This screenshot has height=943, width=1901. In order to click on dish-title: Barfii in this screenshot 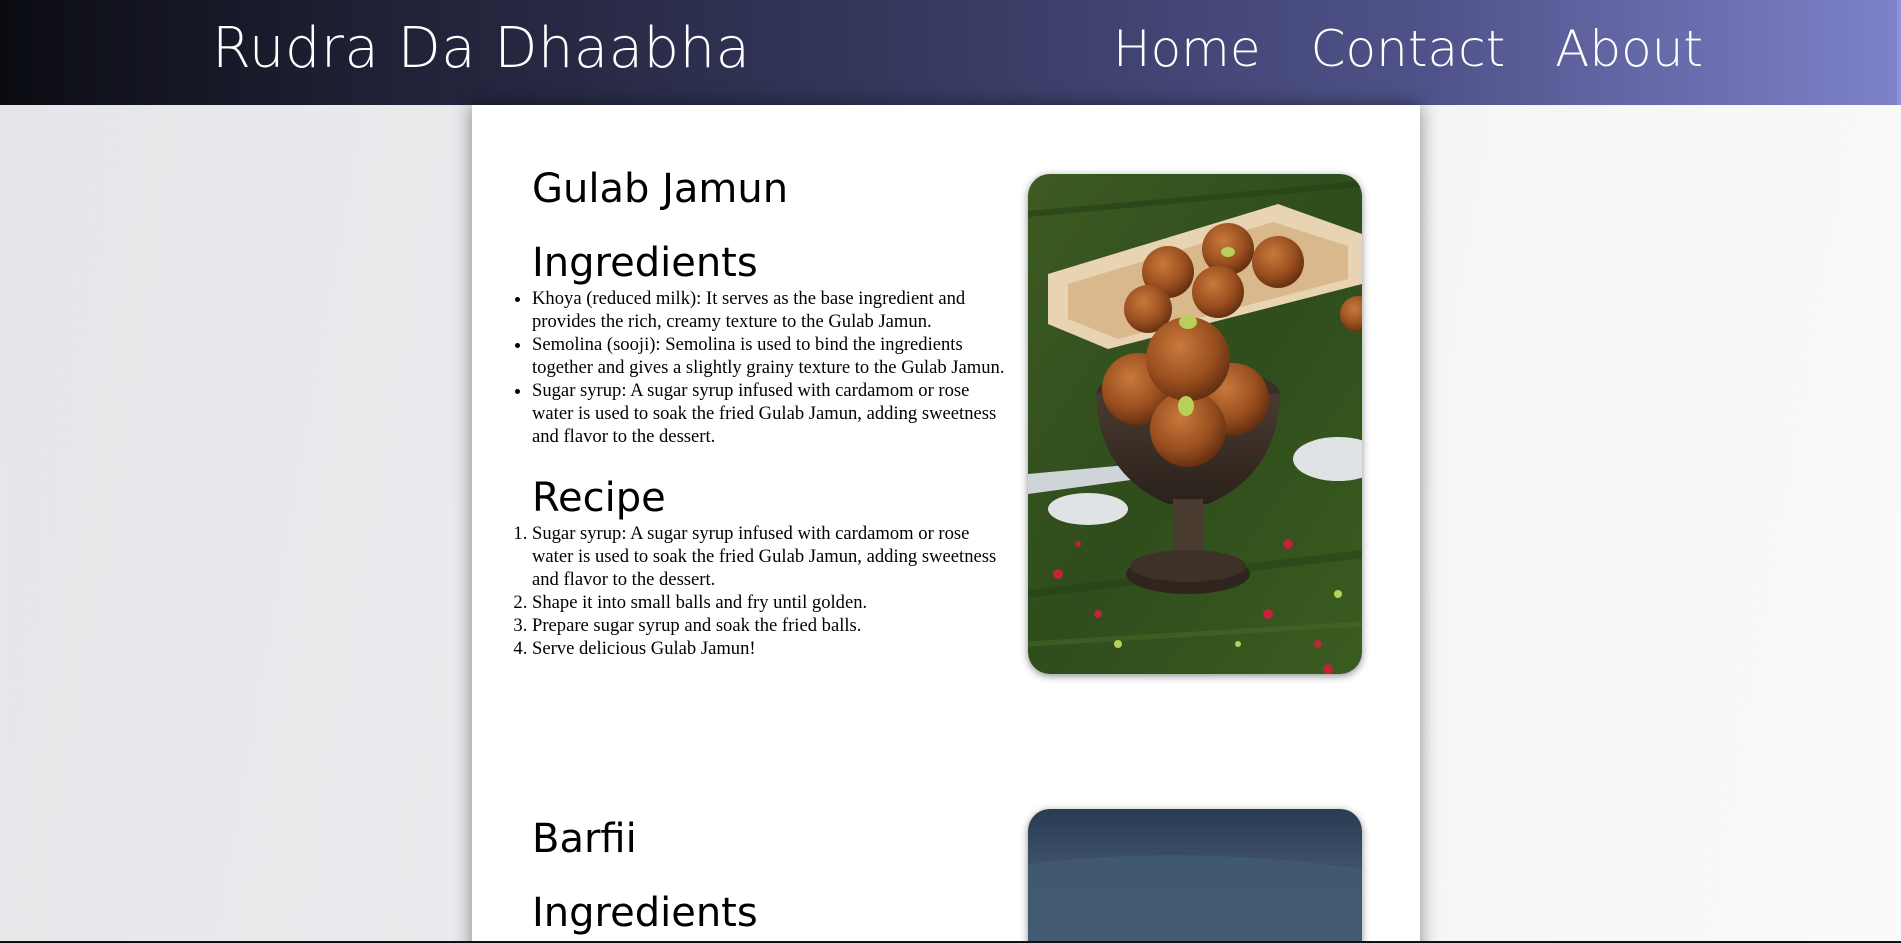, I will do `click(584, 839)`.